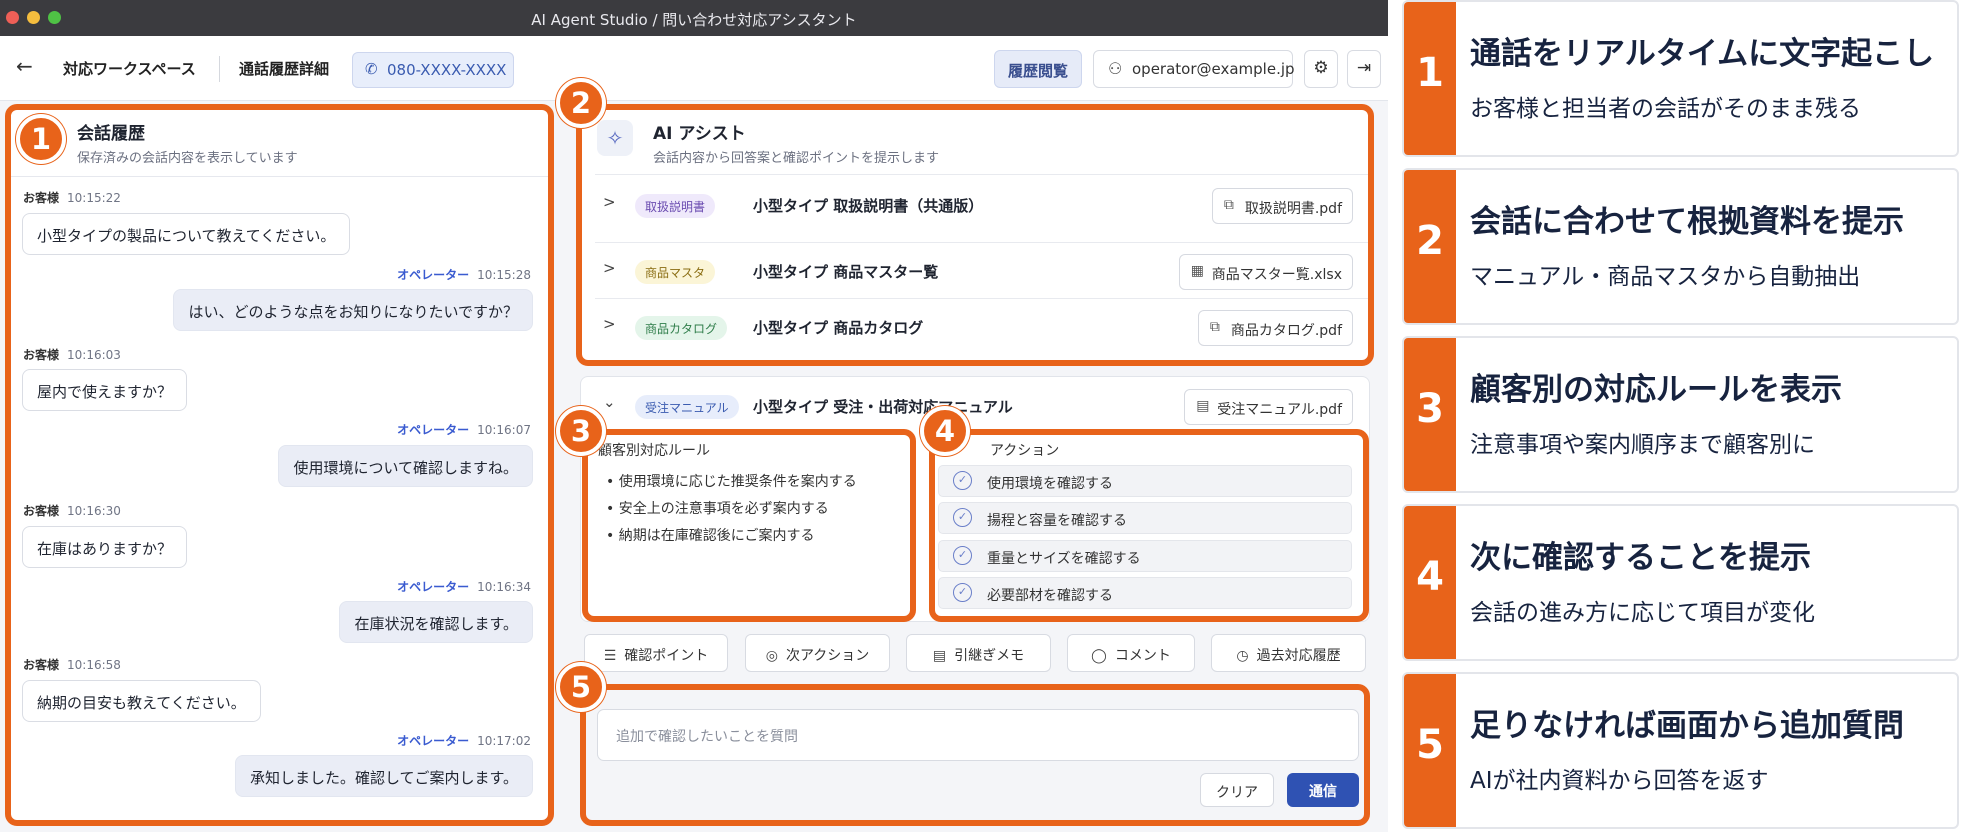 This screenshot has height=832, width=1962. Describe the element at coordinates (838, 328) in the screenshot. I see `document-name: 小型タイプ 商品カタログ` at that location.